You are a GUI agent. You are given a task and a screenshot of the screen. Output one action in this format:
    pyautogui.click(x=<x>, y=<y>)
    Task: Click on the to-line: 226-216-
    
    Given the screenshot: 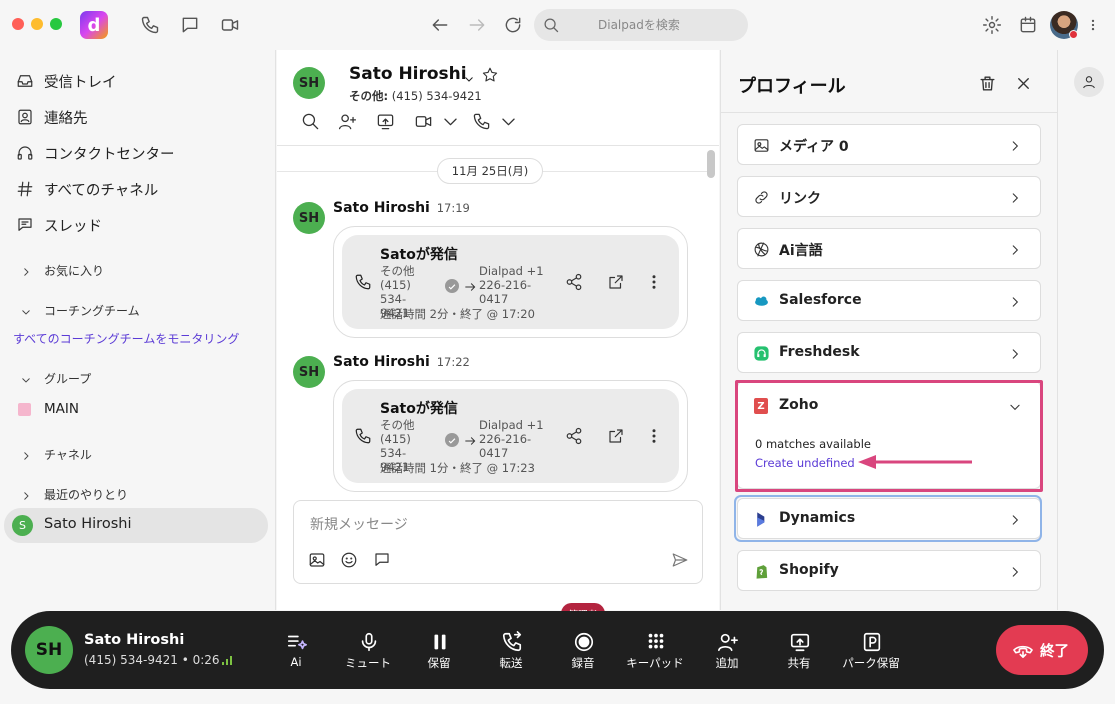 What is the action you would take?
    pyautogui.click(x=505, y=285)
    